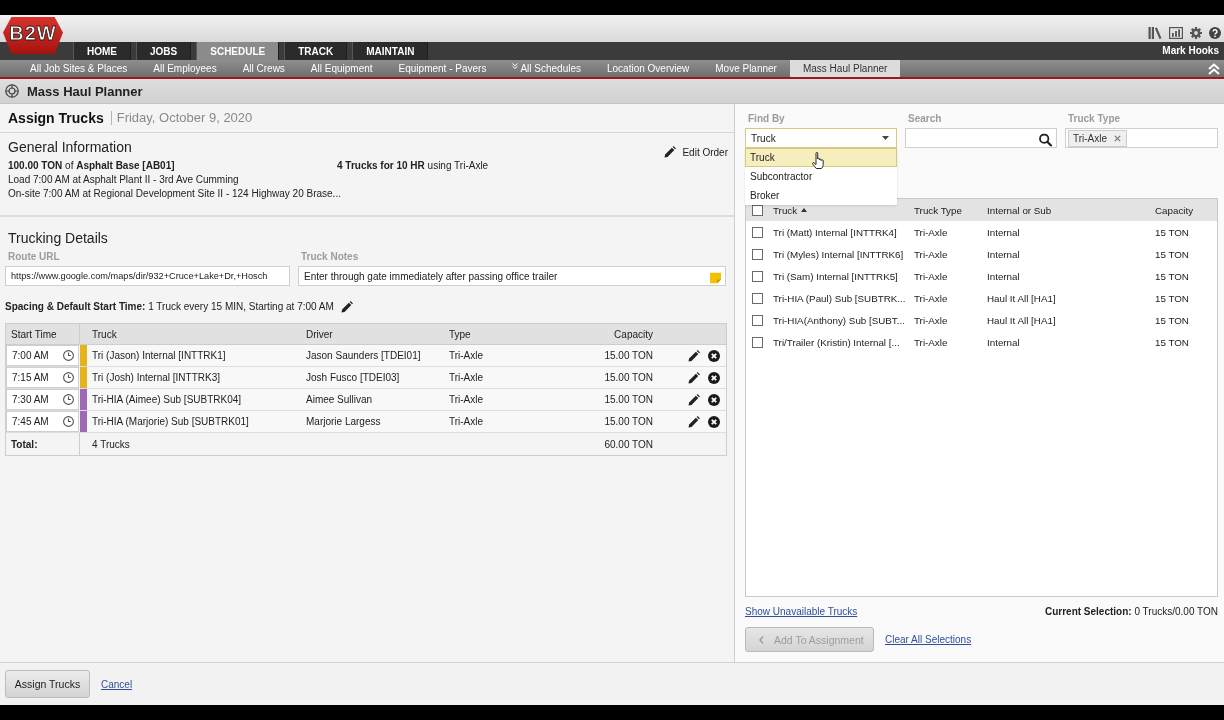  Describe the element at coordinates (801, 611) in the screenshot. I see `show-unavailable-link: Show Unavailable Trucks` at that location.